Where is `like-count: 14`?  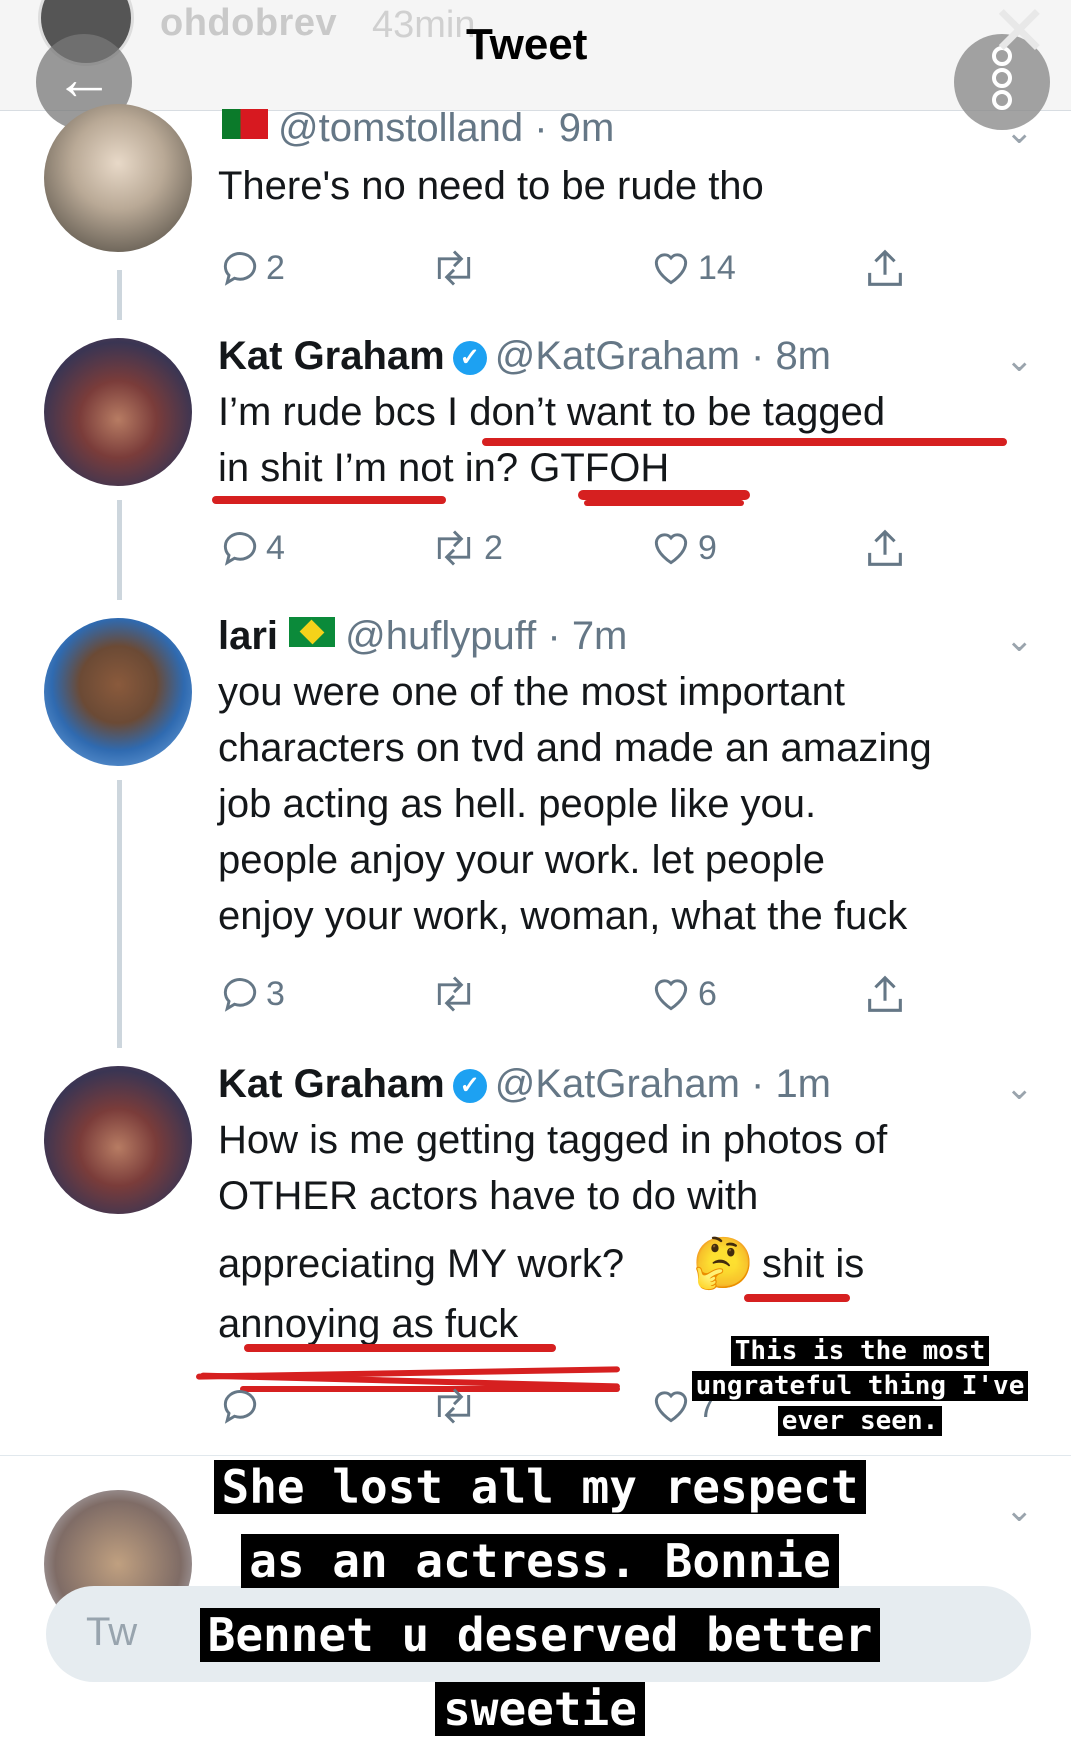
like-count: 14 is located at coordinates (717, 267).